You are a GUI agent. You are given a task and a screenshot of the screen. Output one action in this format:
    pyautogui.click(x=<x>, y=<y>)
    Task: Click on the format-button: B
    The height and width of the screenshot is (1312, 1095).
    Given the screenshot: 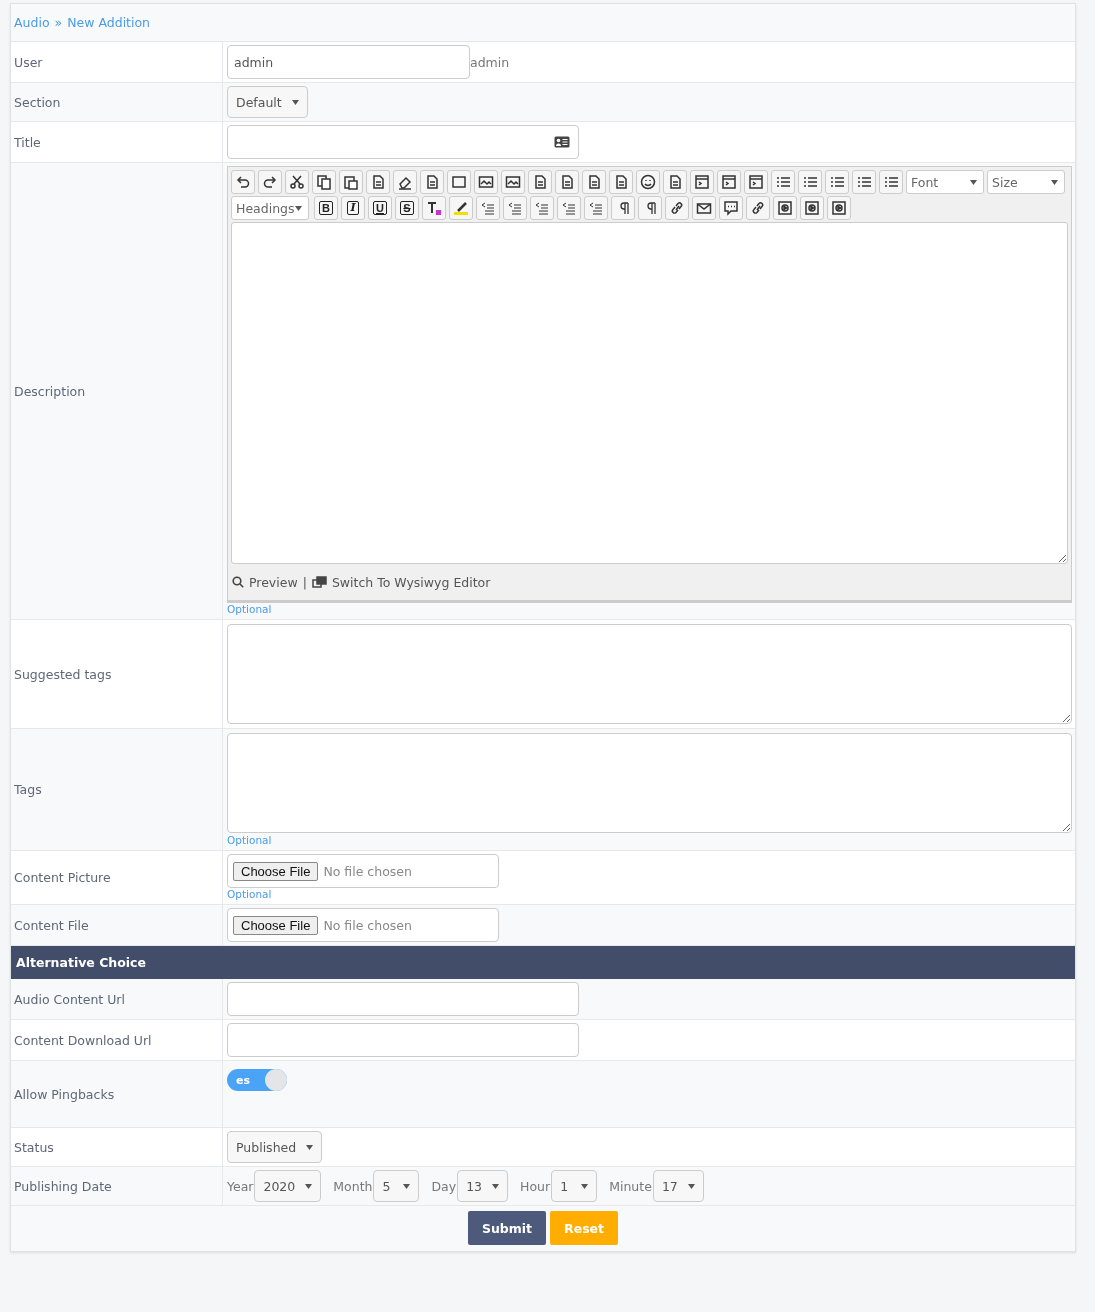 What is the action you would take?
    pyautogui.click(x=326, y=208)
    